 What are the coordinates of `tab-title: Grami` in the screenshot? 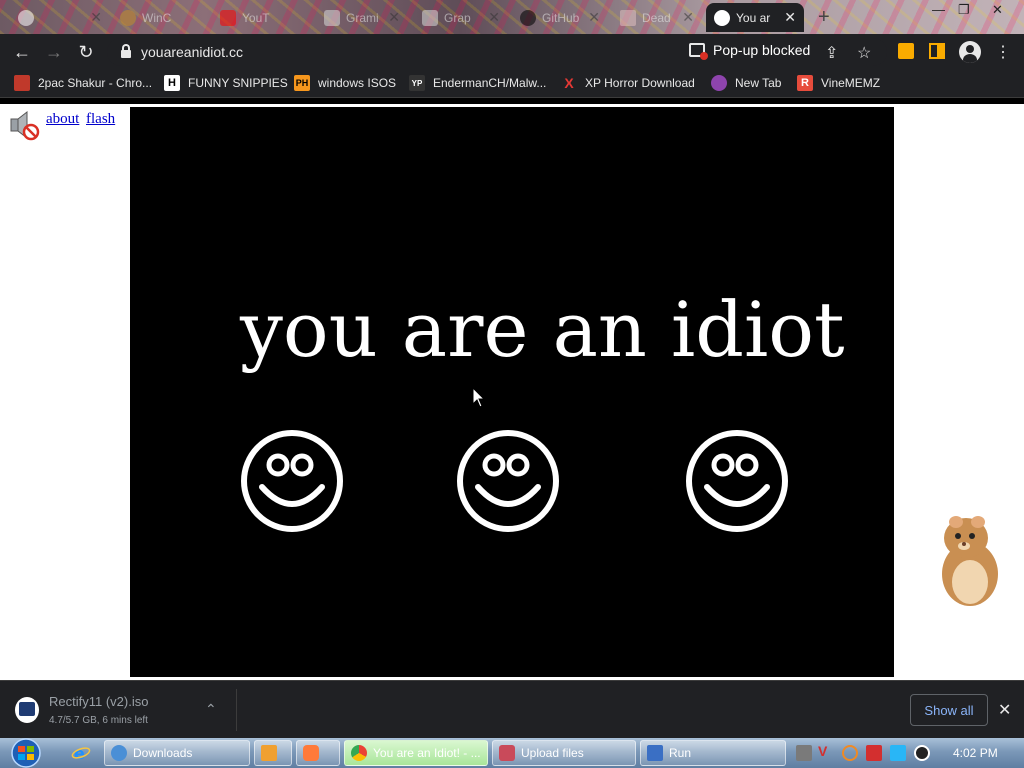 It's located at (362, 17).